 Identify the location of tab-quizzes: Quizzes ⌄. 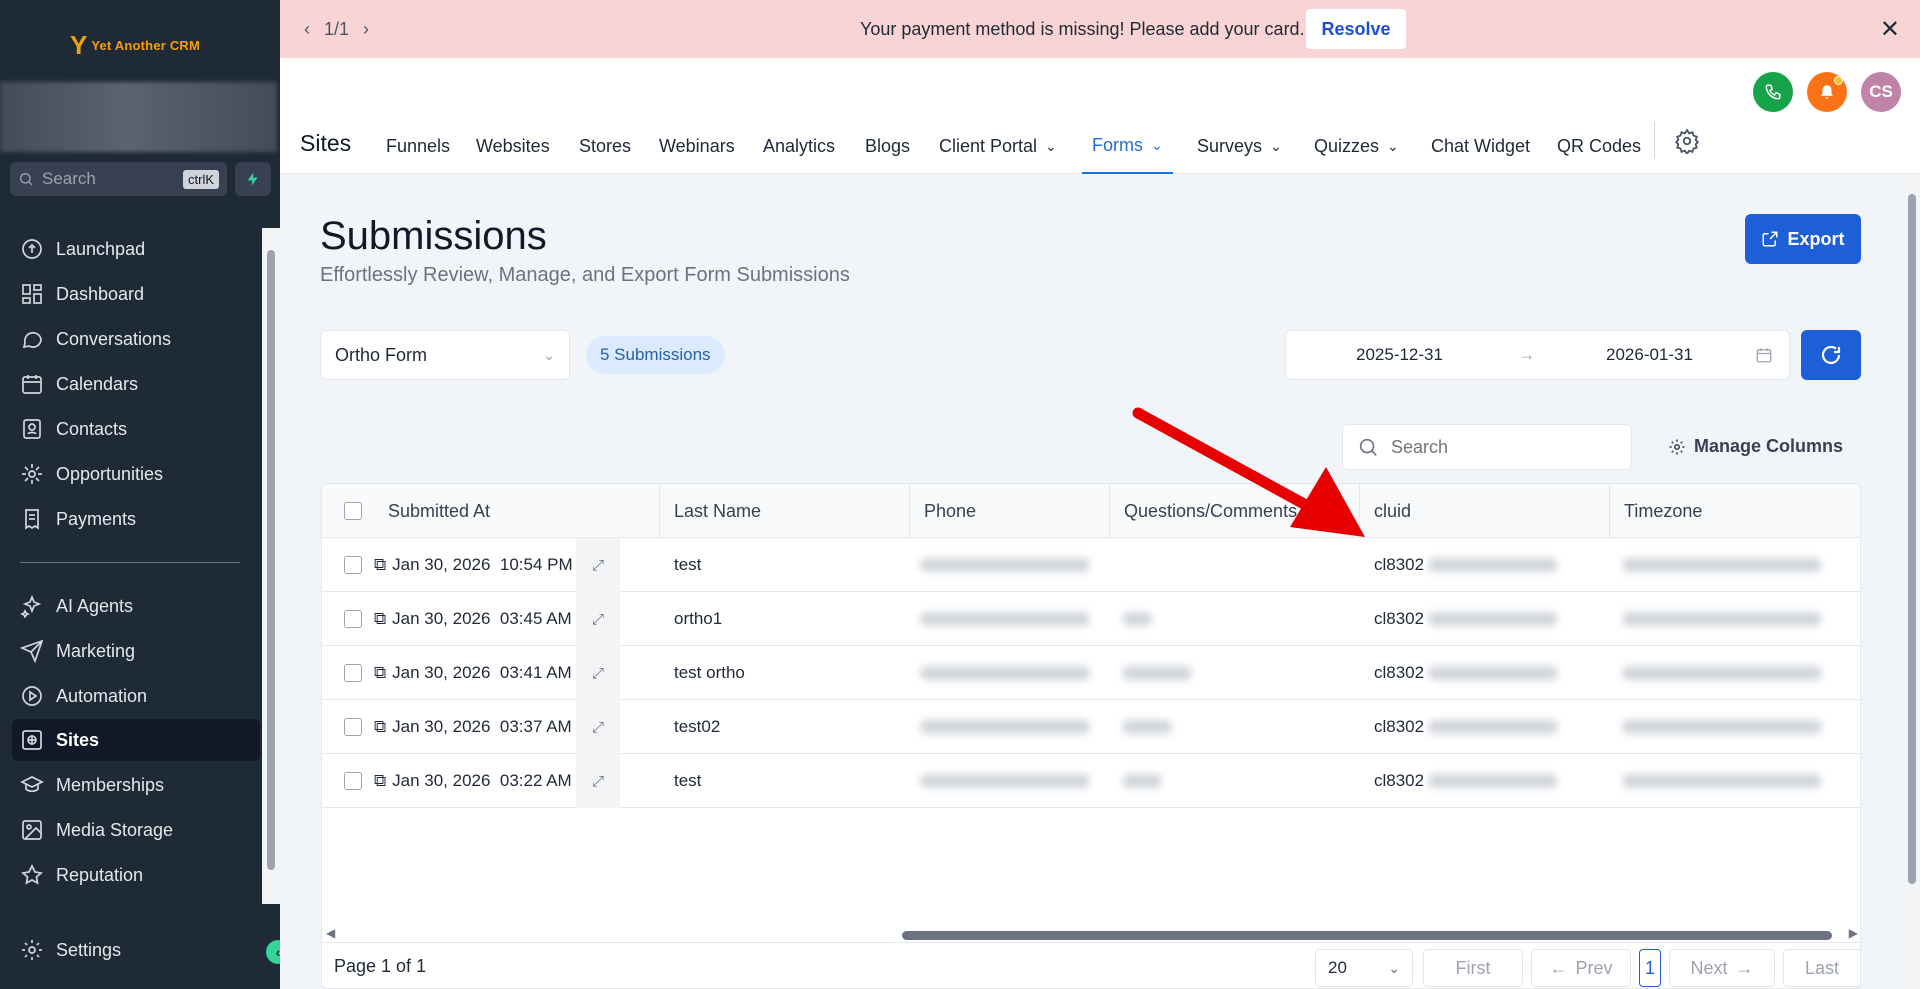
(1356, 152).